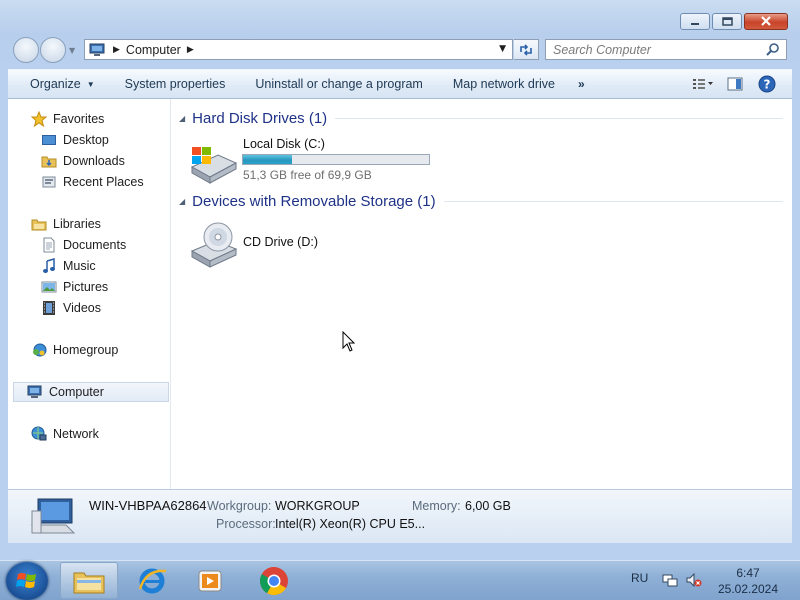 This screenshot has height=600, width=800. I want to click on nav-libraries-label: Libraries, so click(77, 224).